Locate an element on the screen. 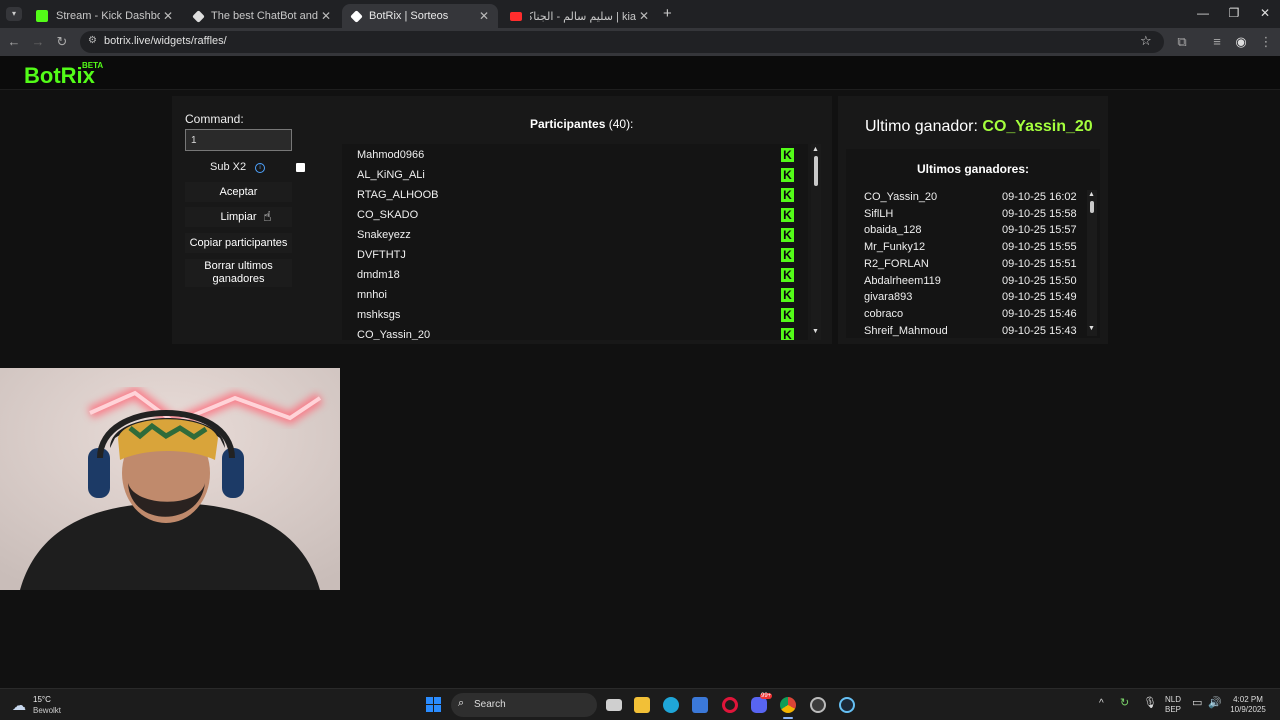  file-explorer-icon is located at coordinates (642, 705).